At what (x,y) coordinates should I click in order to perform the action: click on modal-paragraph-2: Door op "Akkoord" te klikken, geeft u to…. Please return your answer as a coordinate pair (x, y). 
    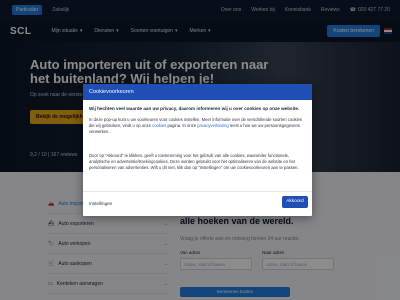
    Looking at the image, I should click on (194, 161).